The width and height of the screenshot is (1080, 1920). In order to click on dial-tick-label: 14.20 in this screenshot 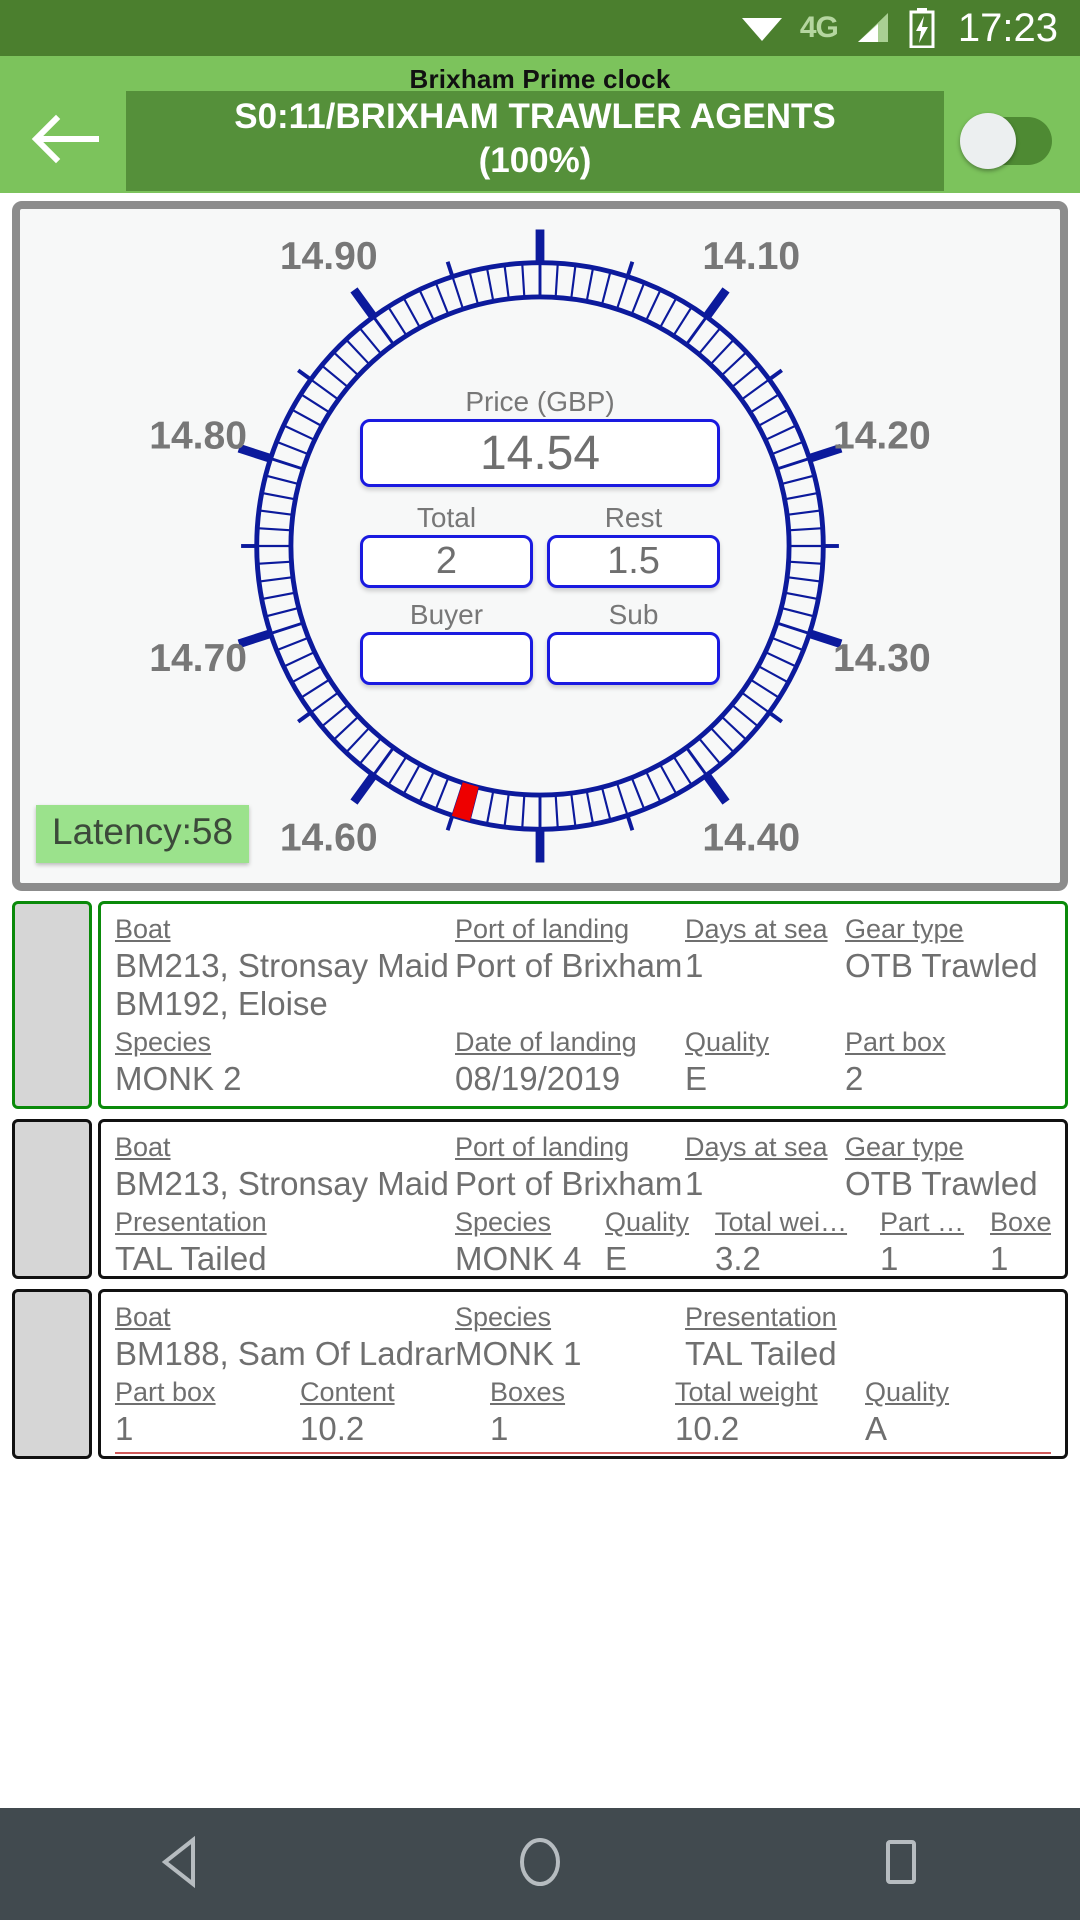, I will do `click(882, 436)`.